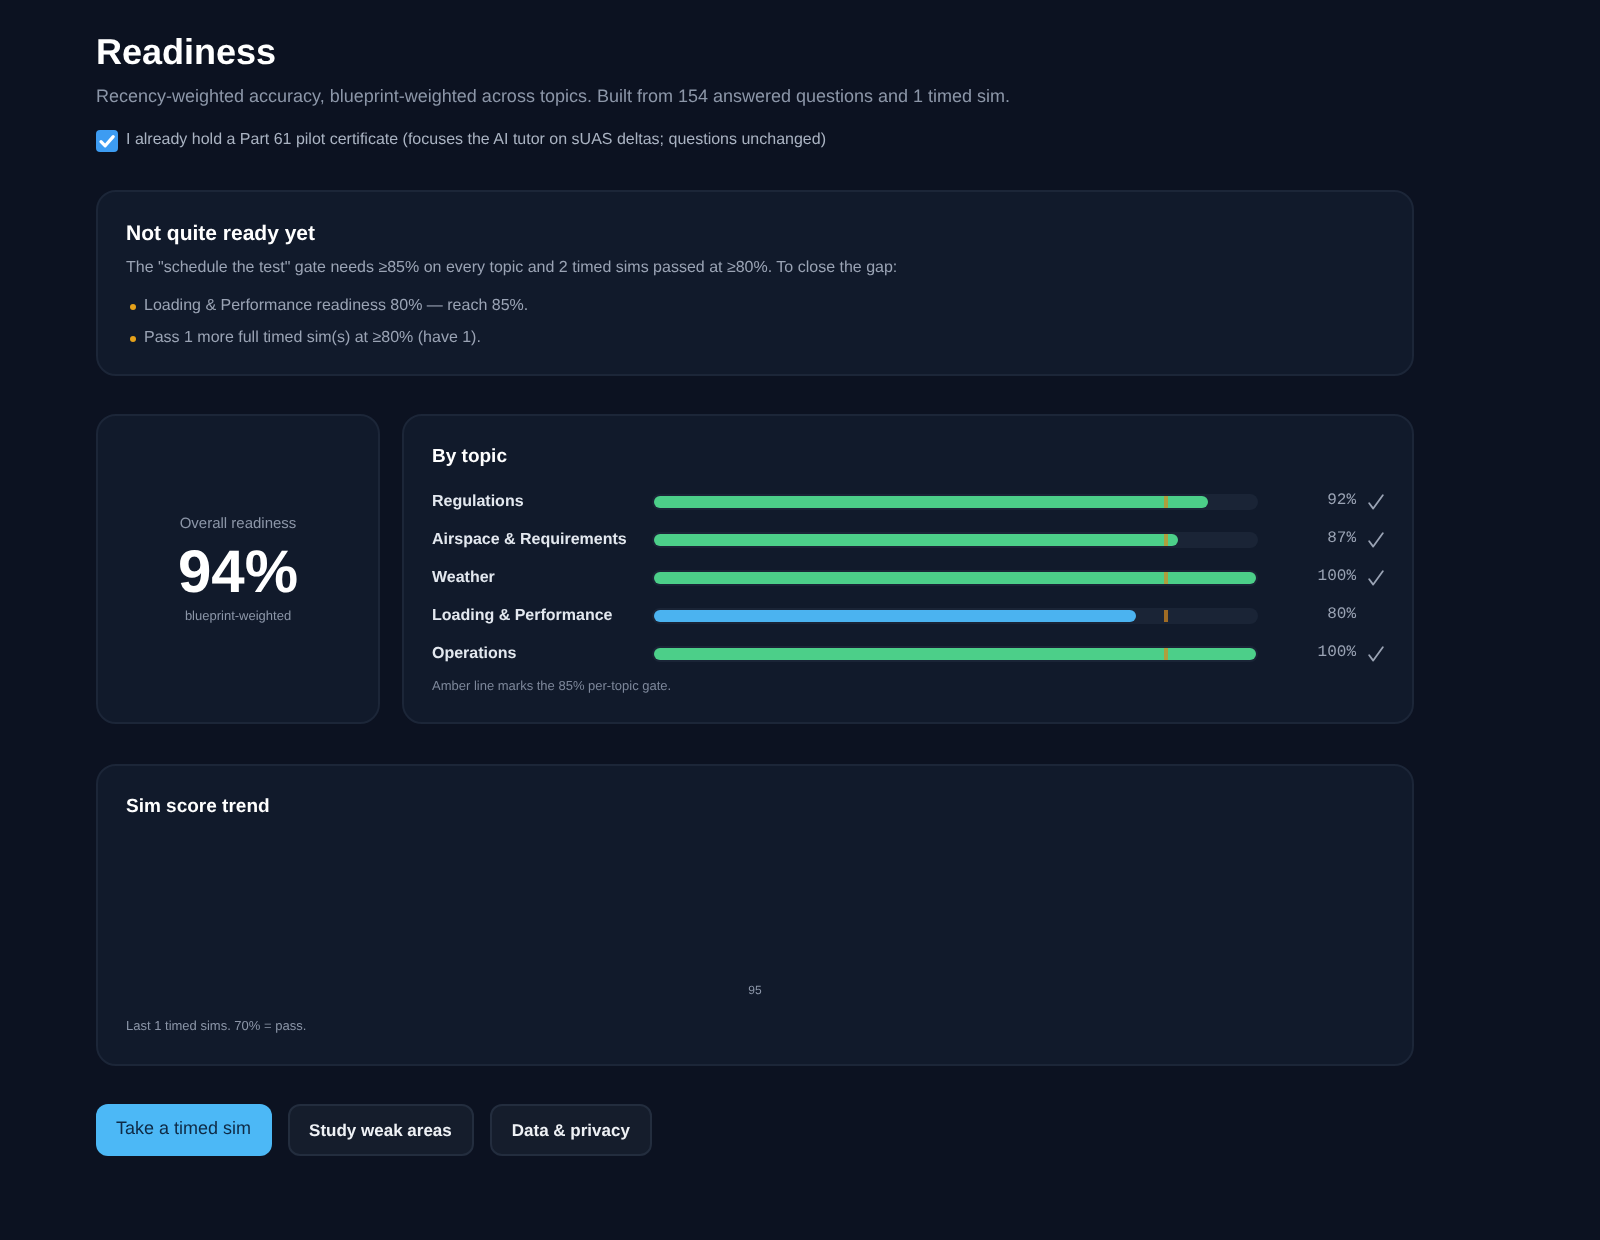 The width and height of the screenshot is (1600, 1240). What do you see at coordinates (1340, 501) in the screenshot?
I see `percent-reading: 92%` at bounding box center [1340, 501].